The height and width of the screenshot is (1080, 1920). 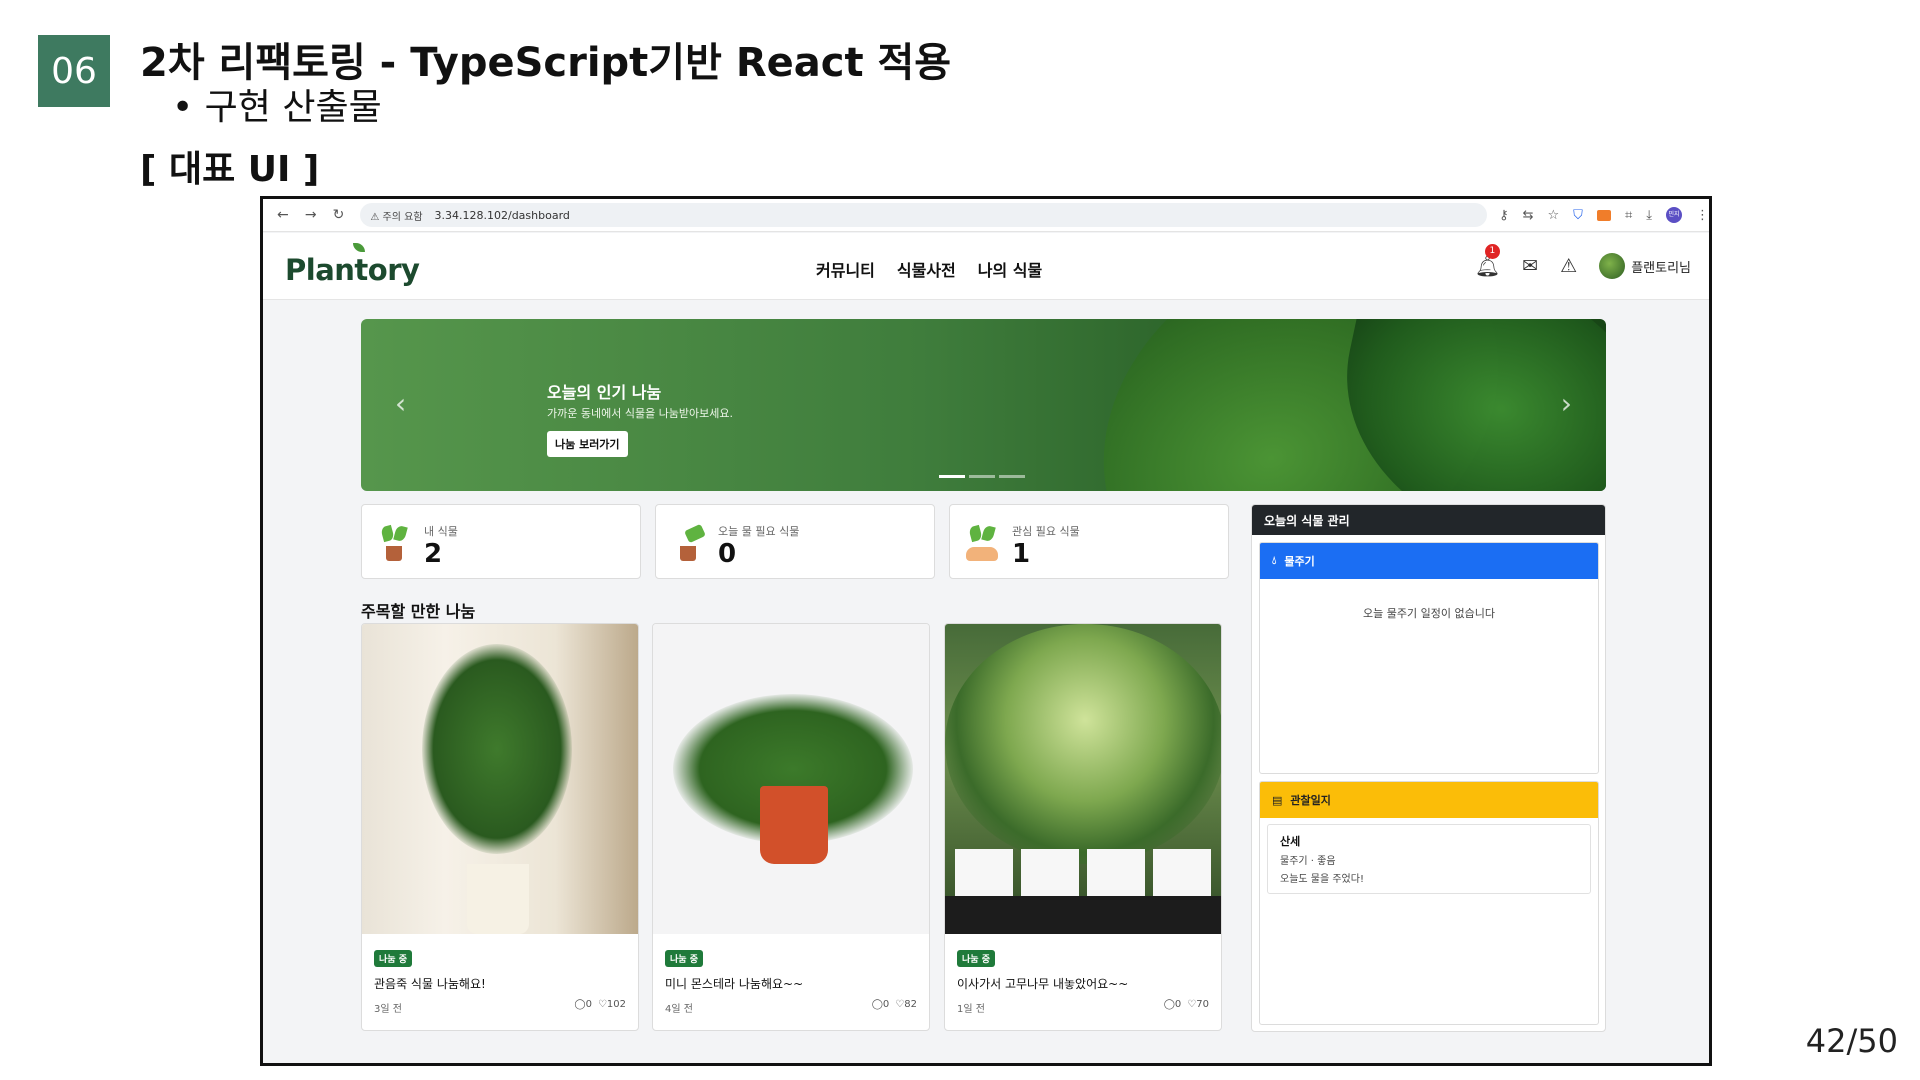 I want to click on main-navigation: 커뮤니티 식물사전 나의 식물, so click(x=929, y=269).